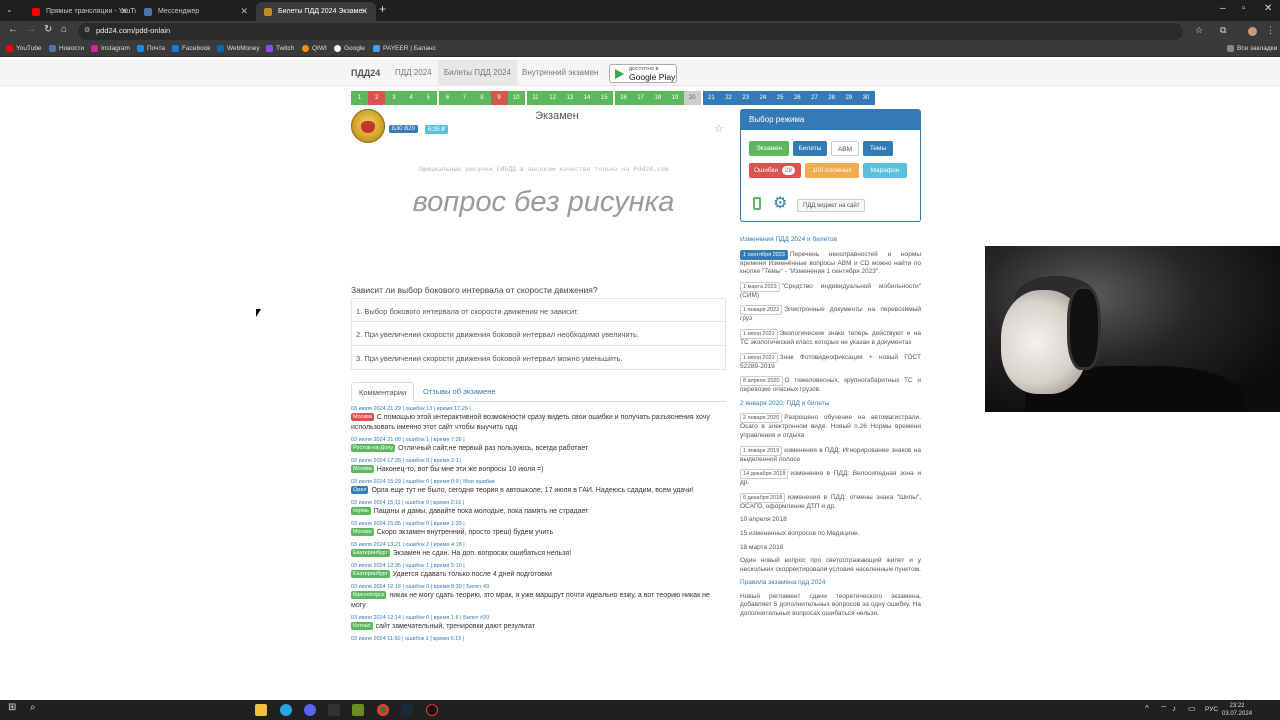 The height and width of the screenshot is (720, 1280). What do you see at coordinates (377, 98) in the screenshot?
I see `question-number-2: 2` at bounding box center [377, 98].